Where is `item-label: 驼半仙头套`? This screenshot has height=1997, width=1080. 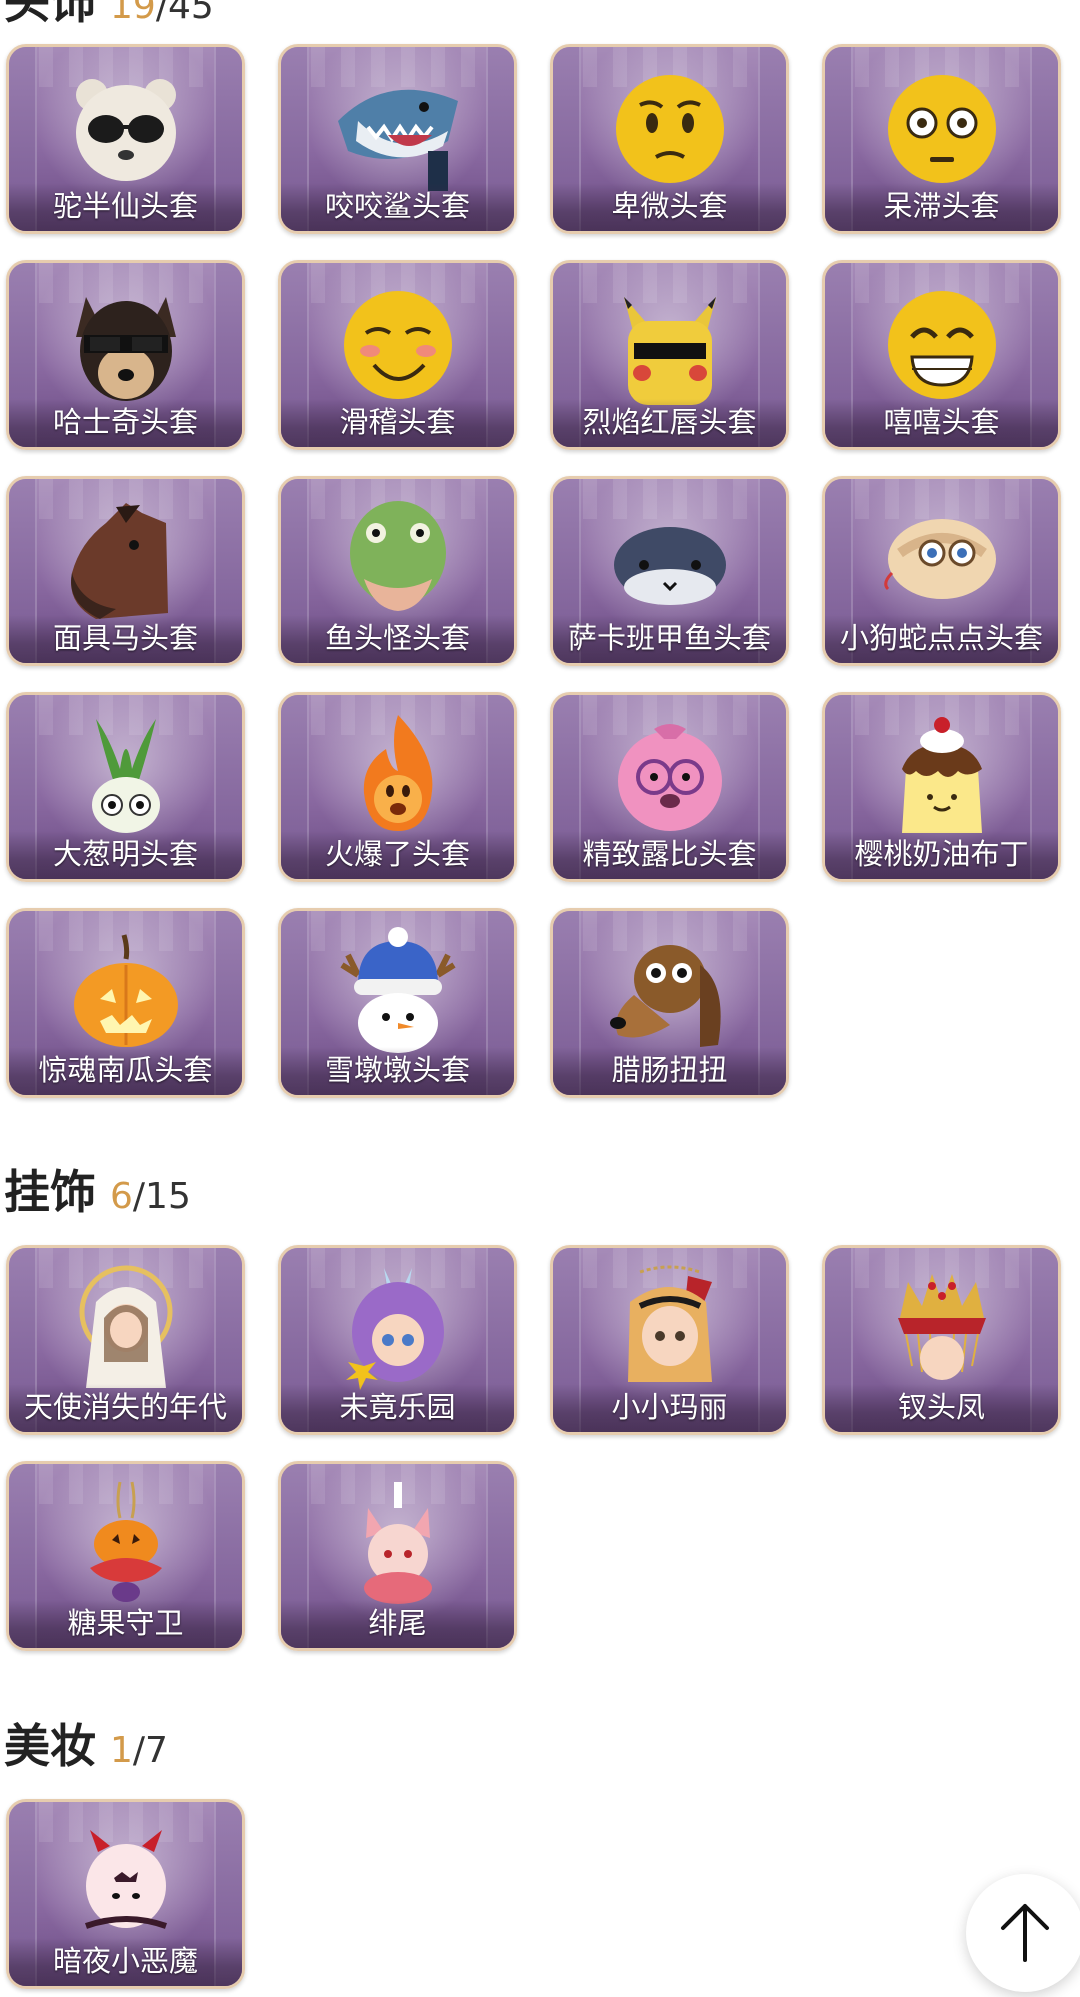
item-label: 驼半仙头套 is located at coordinates (125, 207).